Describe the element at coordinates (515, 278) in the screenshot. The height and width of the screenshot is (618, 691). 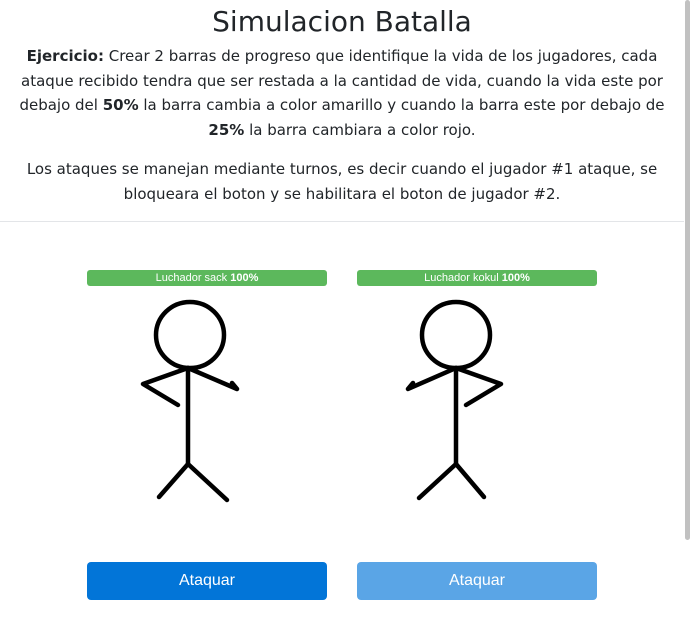
I see `player-2-health-value: 100%` at that location.